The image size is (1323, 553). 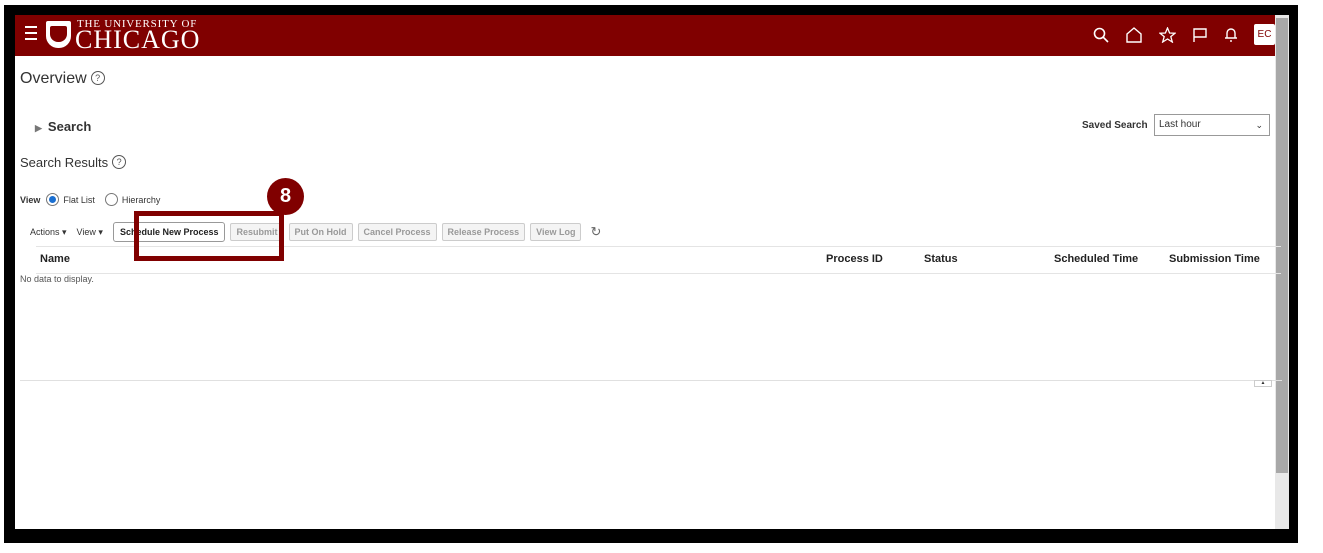 What do you see at coordinates (941, 259) in the screenshot?
I see `column-status: Status` at bounding box center [941, 259].